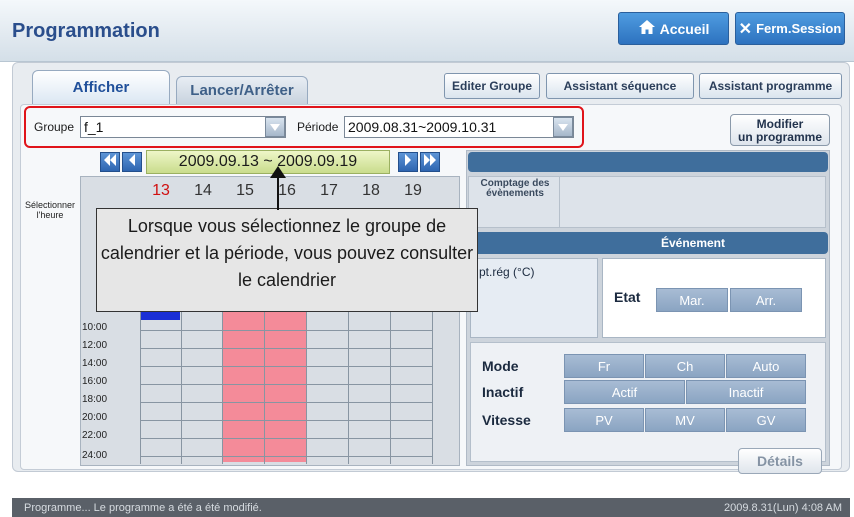 The image size is (854, 517). I want to click on chevron-left-icon, so click(132, 162).